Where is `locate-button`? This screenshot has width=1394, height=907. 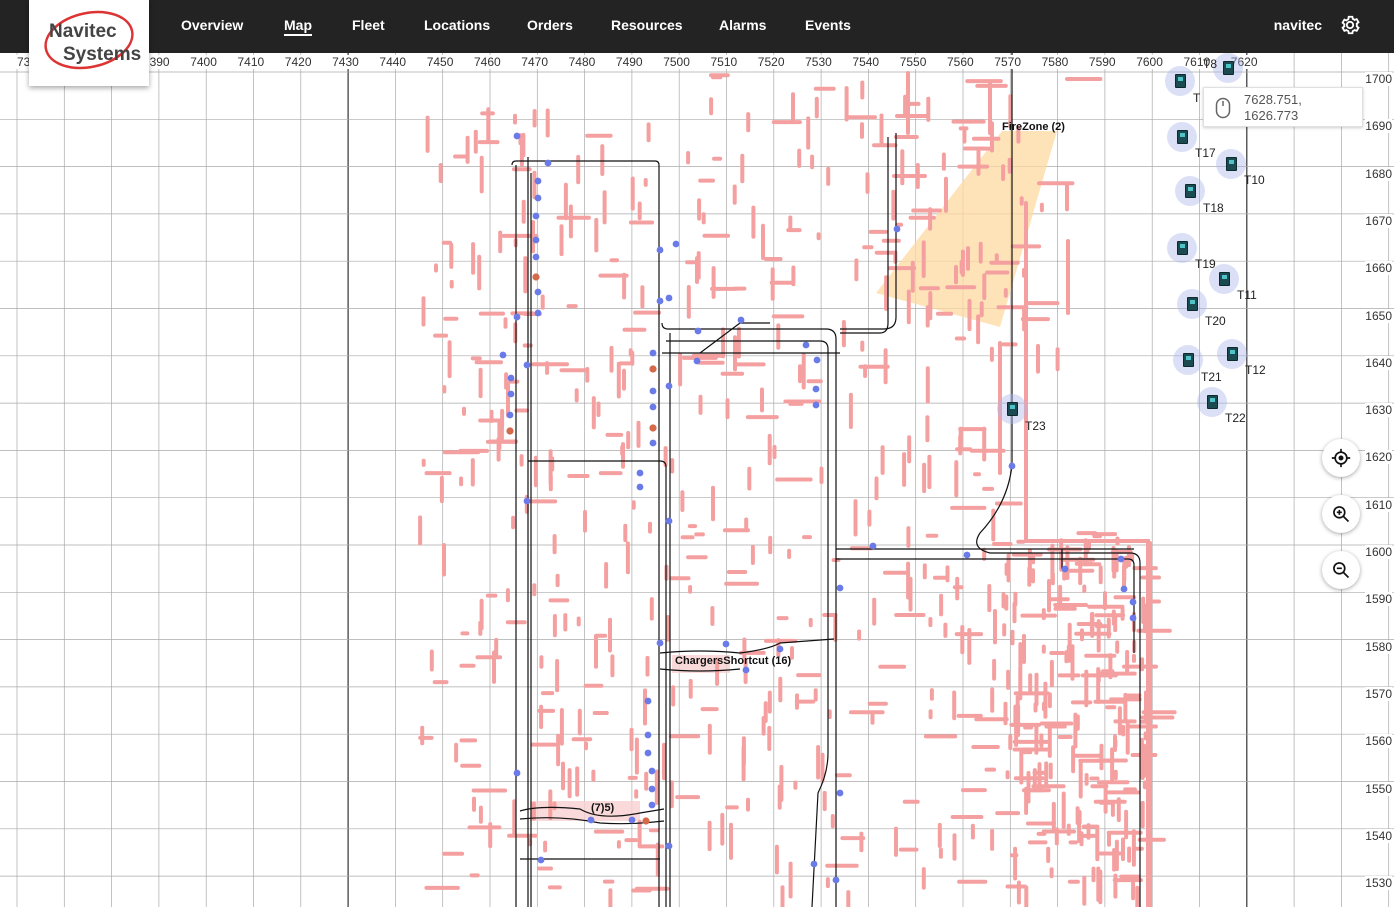
locate-button is located at coordinates (1341, 458).